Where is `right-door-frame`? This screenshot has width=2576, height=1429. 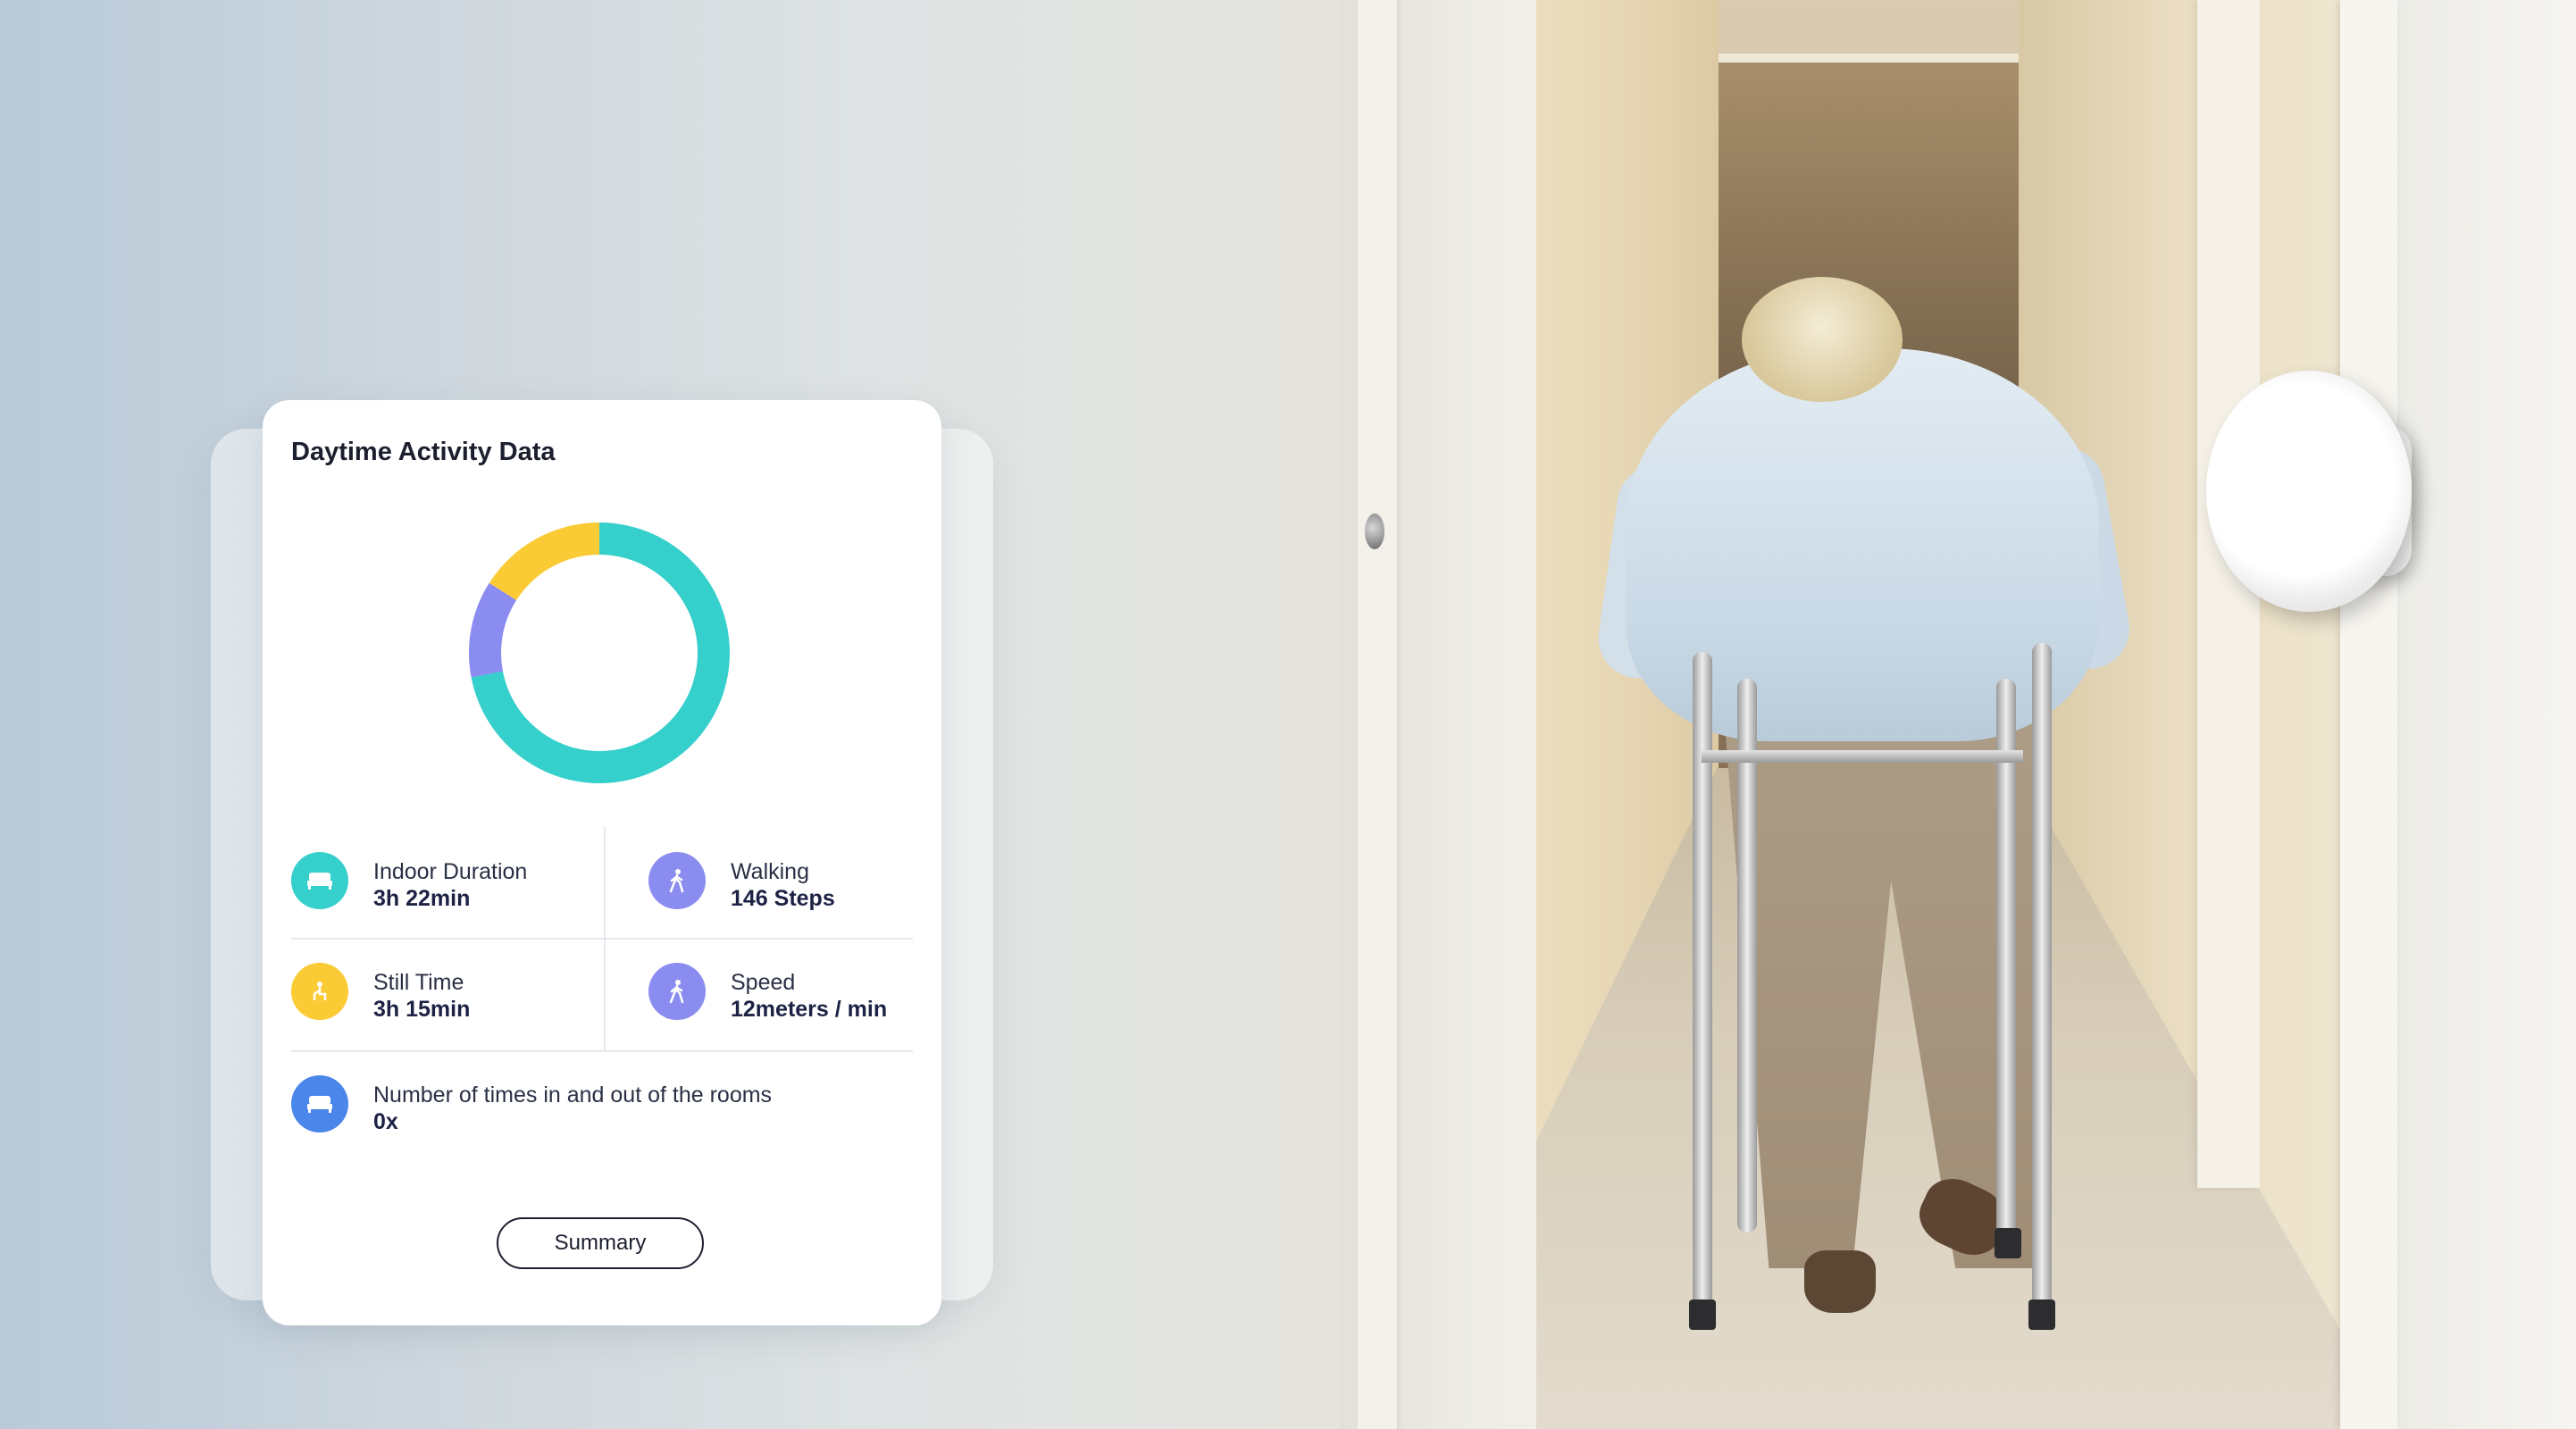
right-door-frame is located at coordinates (2369, 714).